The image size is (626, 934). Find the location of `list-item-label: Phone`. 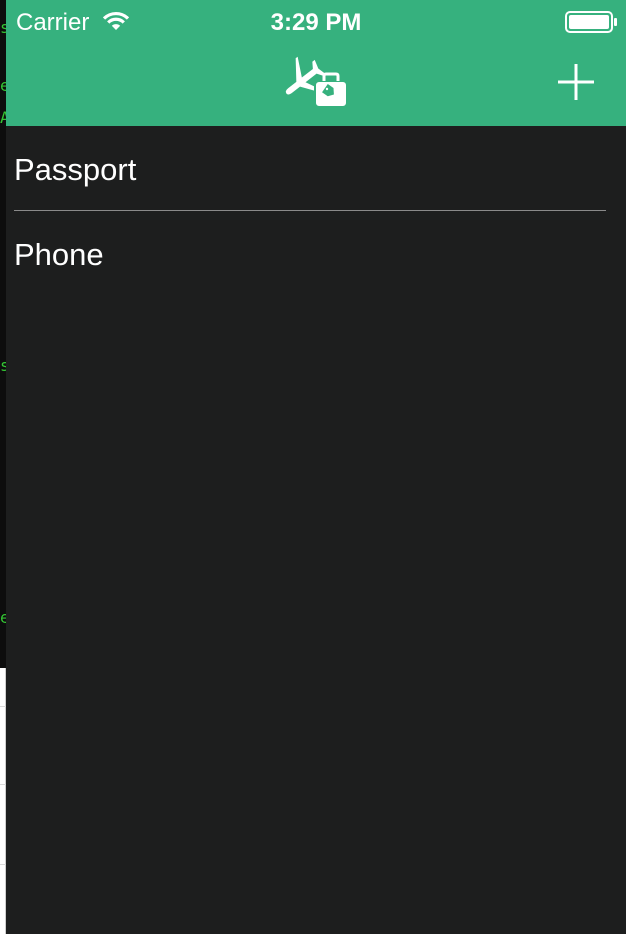

list-item-label: Phone is located at coordinates (59, 254).